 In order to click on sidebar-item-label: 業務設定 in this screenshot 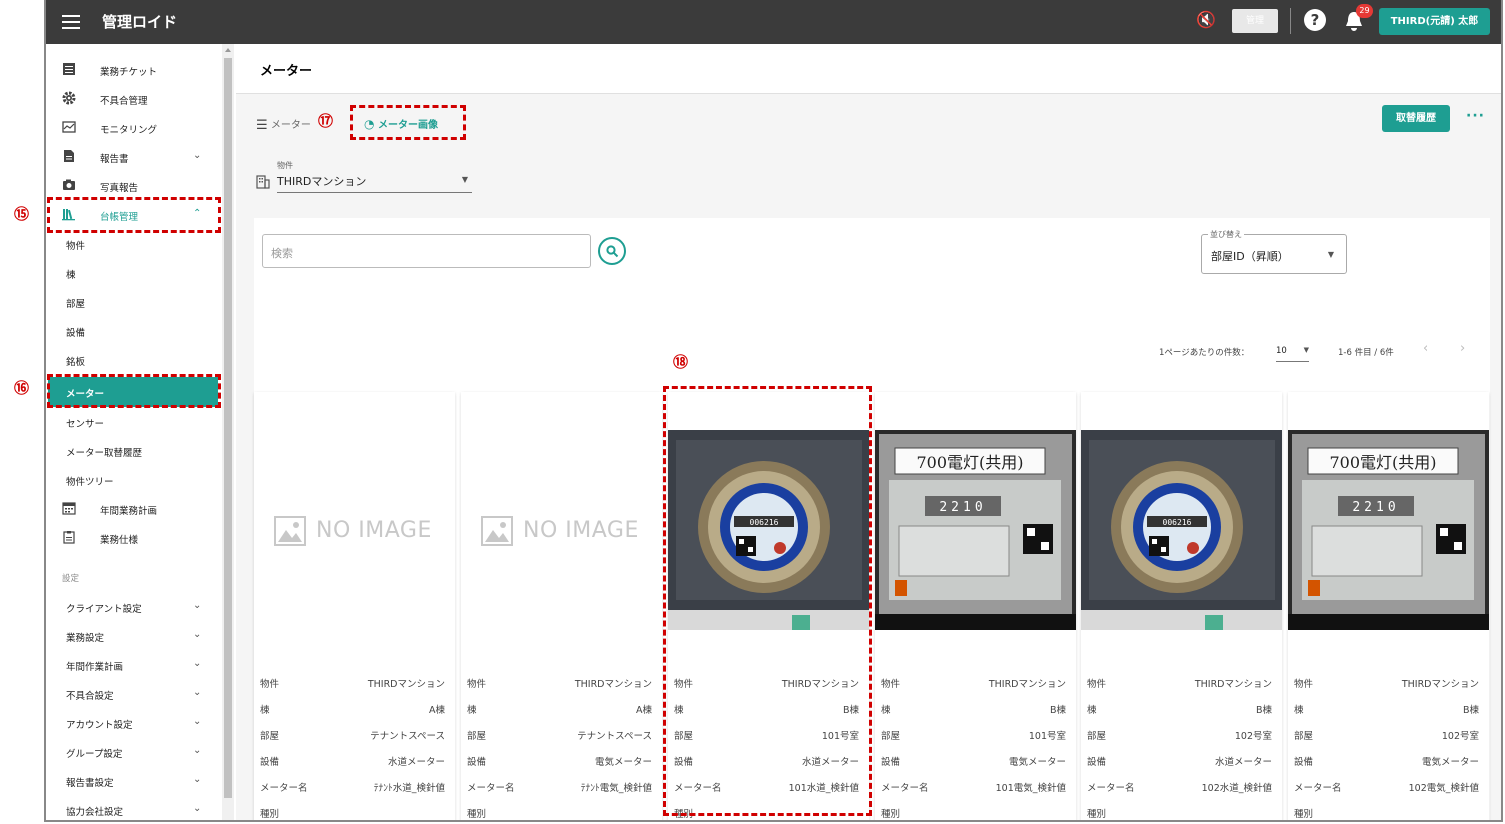, I will do `click(85, 638)`.